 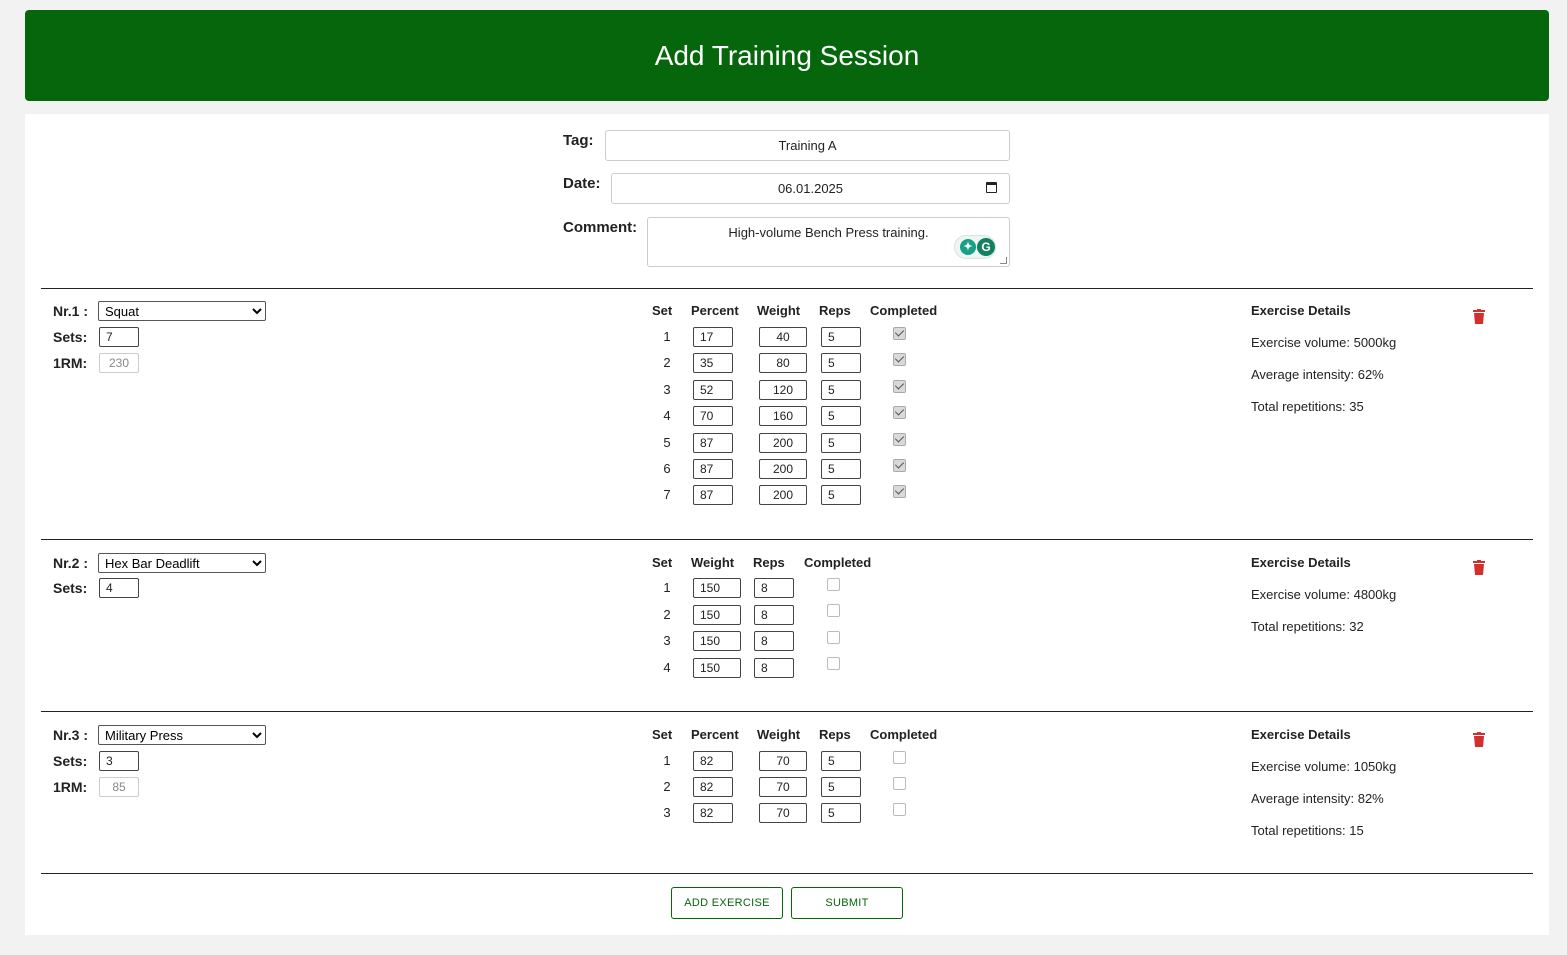 I want to click on grammarly-bulb-icon: ✦, so click(x=968, y=247).